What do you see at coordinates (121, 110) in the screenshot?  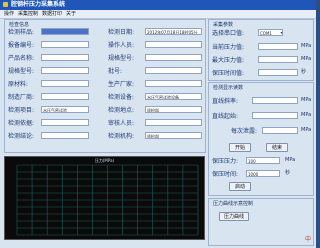 I see `test-location-label: 检测地点:` at bounding box center [121, 110].